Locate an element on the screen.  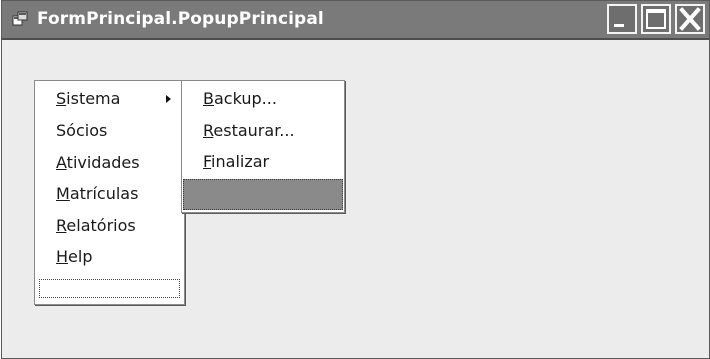
submenu-arrow-icon is located at coordinates (168, 99).